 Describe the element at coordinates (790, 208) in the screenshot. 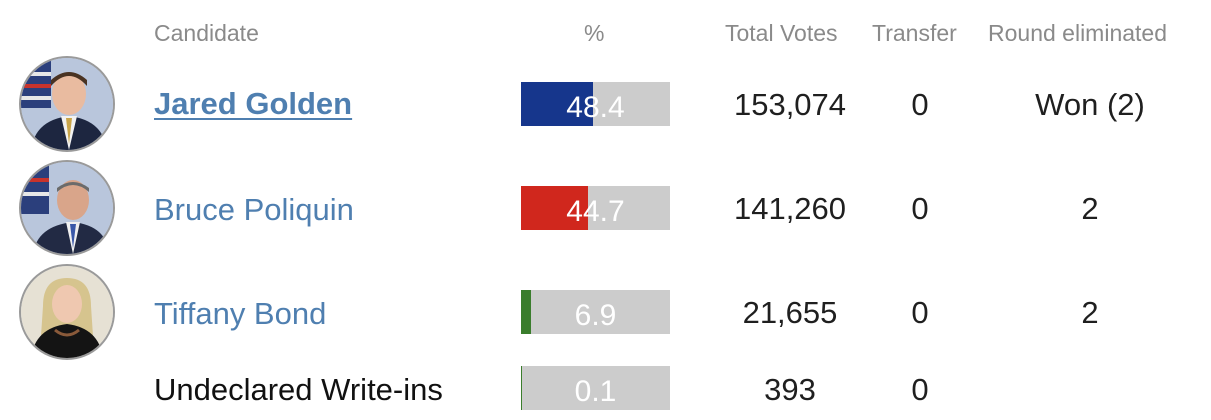

I see `total-votes-cell: 141,260` at that location.